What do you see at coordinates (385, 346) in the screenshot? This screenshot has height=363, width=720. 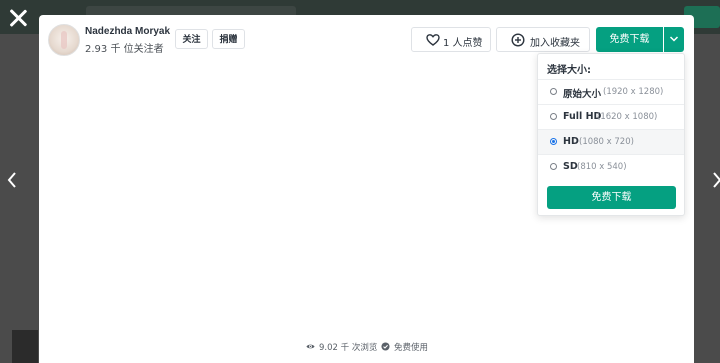 I see `check-circle-icon` at bounding box center [385, 346].